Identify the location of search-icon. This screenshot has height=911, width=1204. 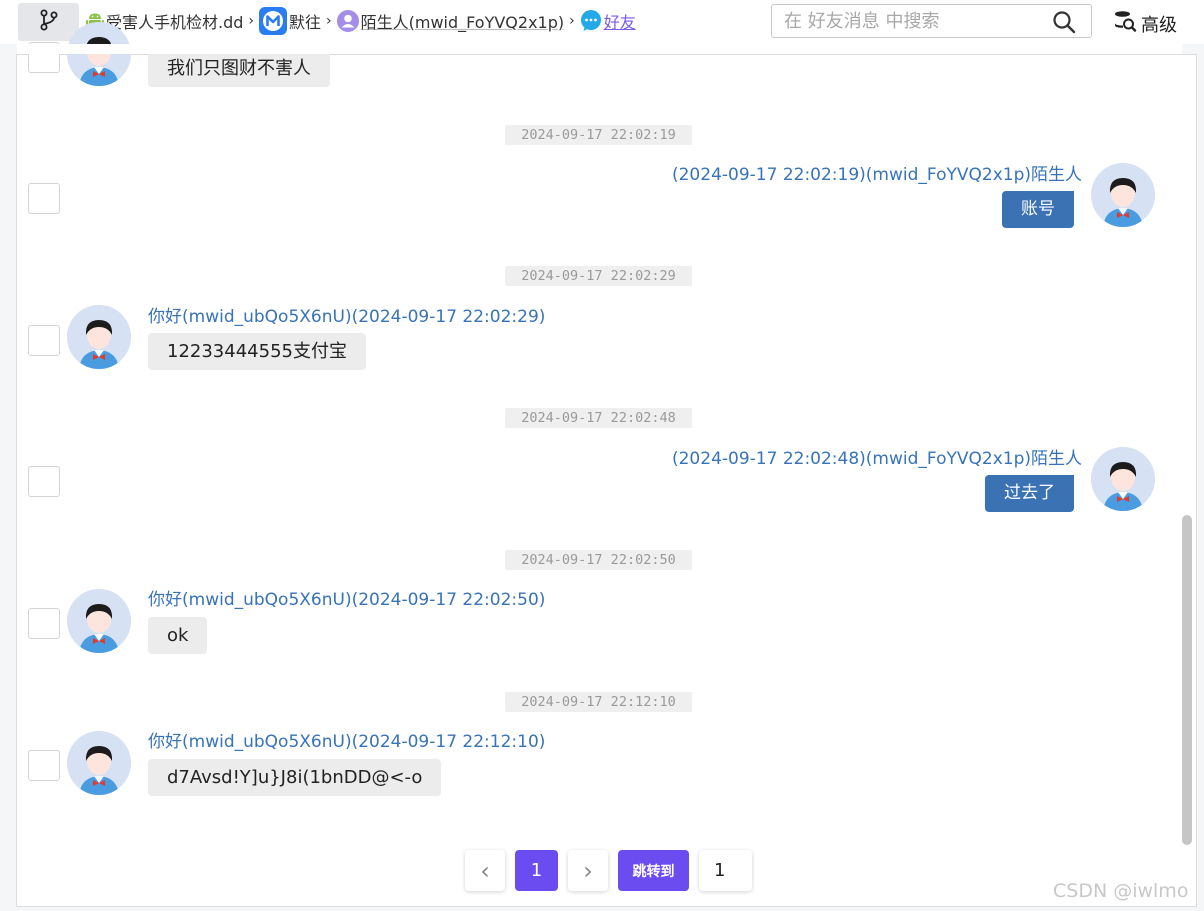
(1064, 24).